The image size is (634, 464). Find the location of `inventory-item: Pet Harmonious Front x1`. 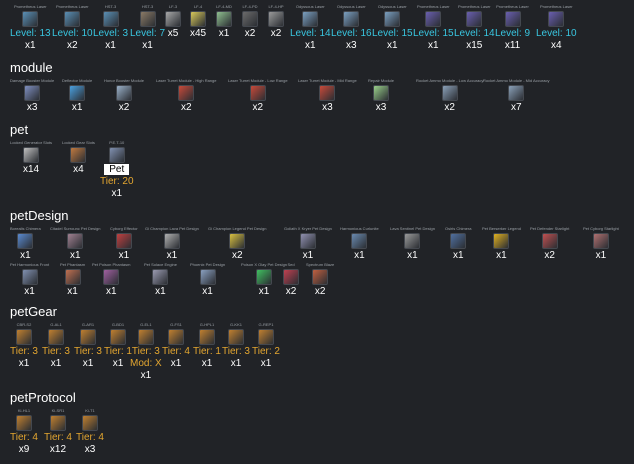

inventory-item: Pet Harmonious Front x1 is located at coordinates (29, 279).